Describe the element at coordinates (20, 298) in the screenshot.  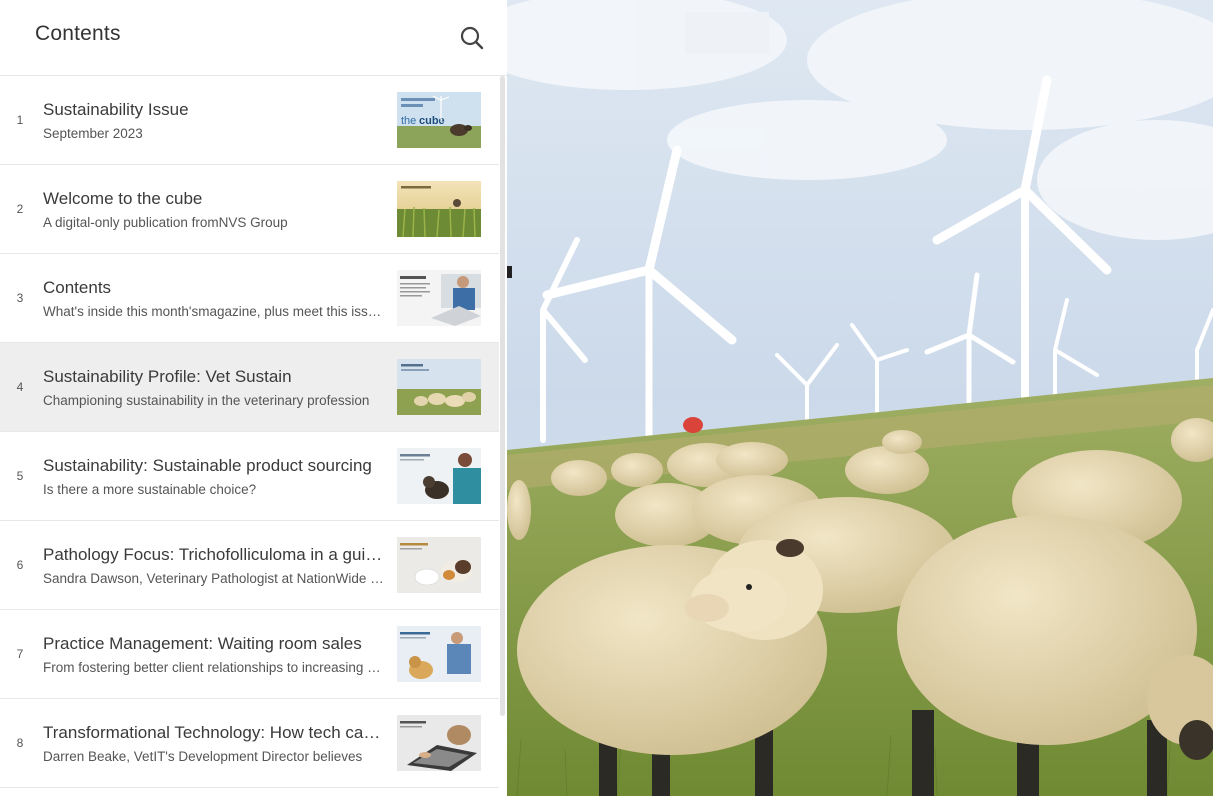
I see `item-number: 3` at that location.